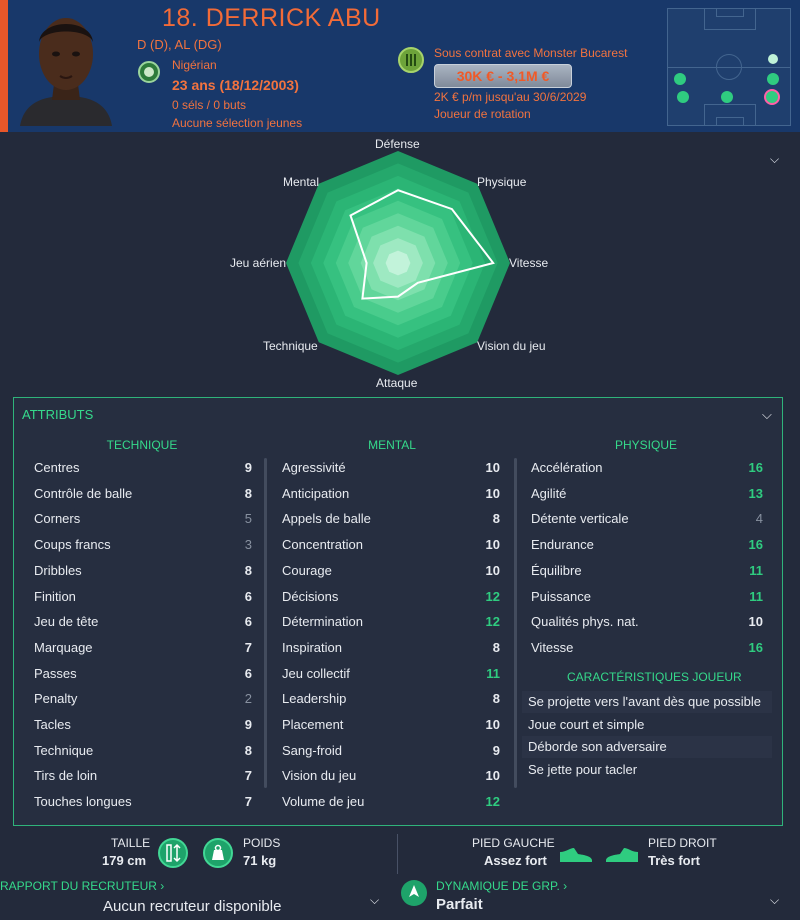 This screenshot has width=800, height=920. What do you see at coordinates (647, 521) in the screenshot?
I see `attribute-row: Détente verticale 4` at bounding box center [647, 521].